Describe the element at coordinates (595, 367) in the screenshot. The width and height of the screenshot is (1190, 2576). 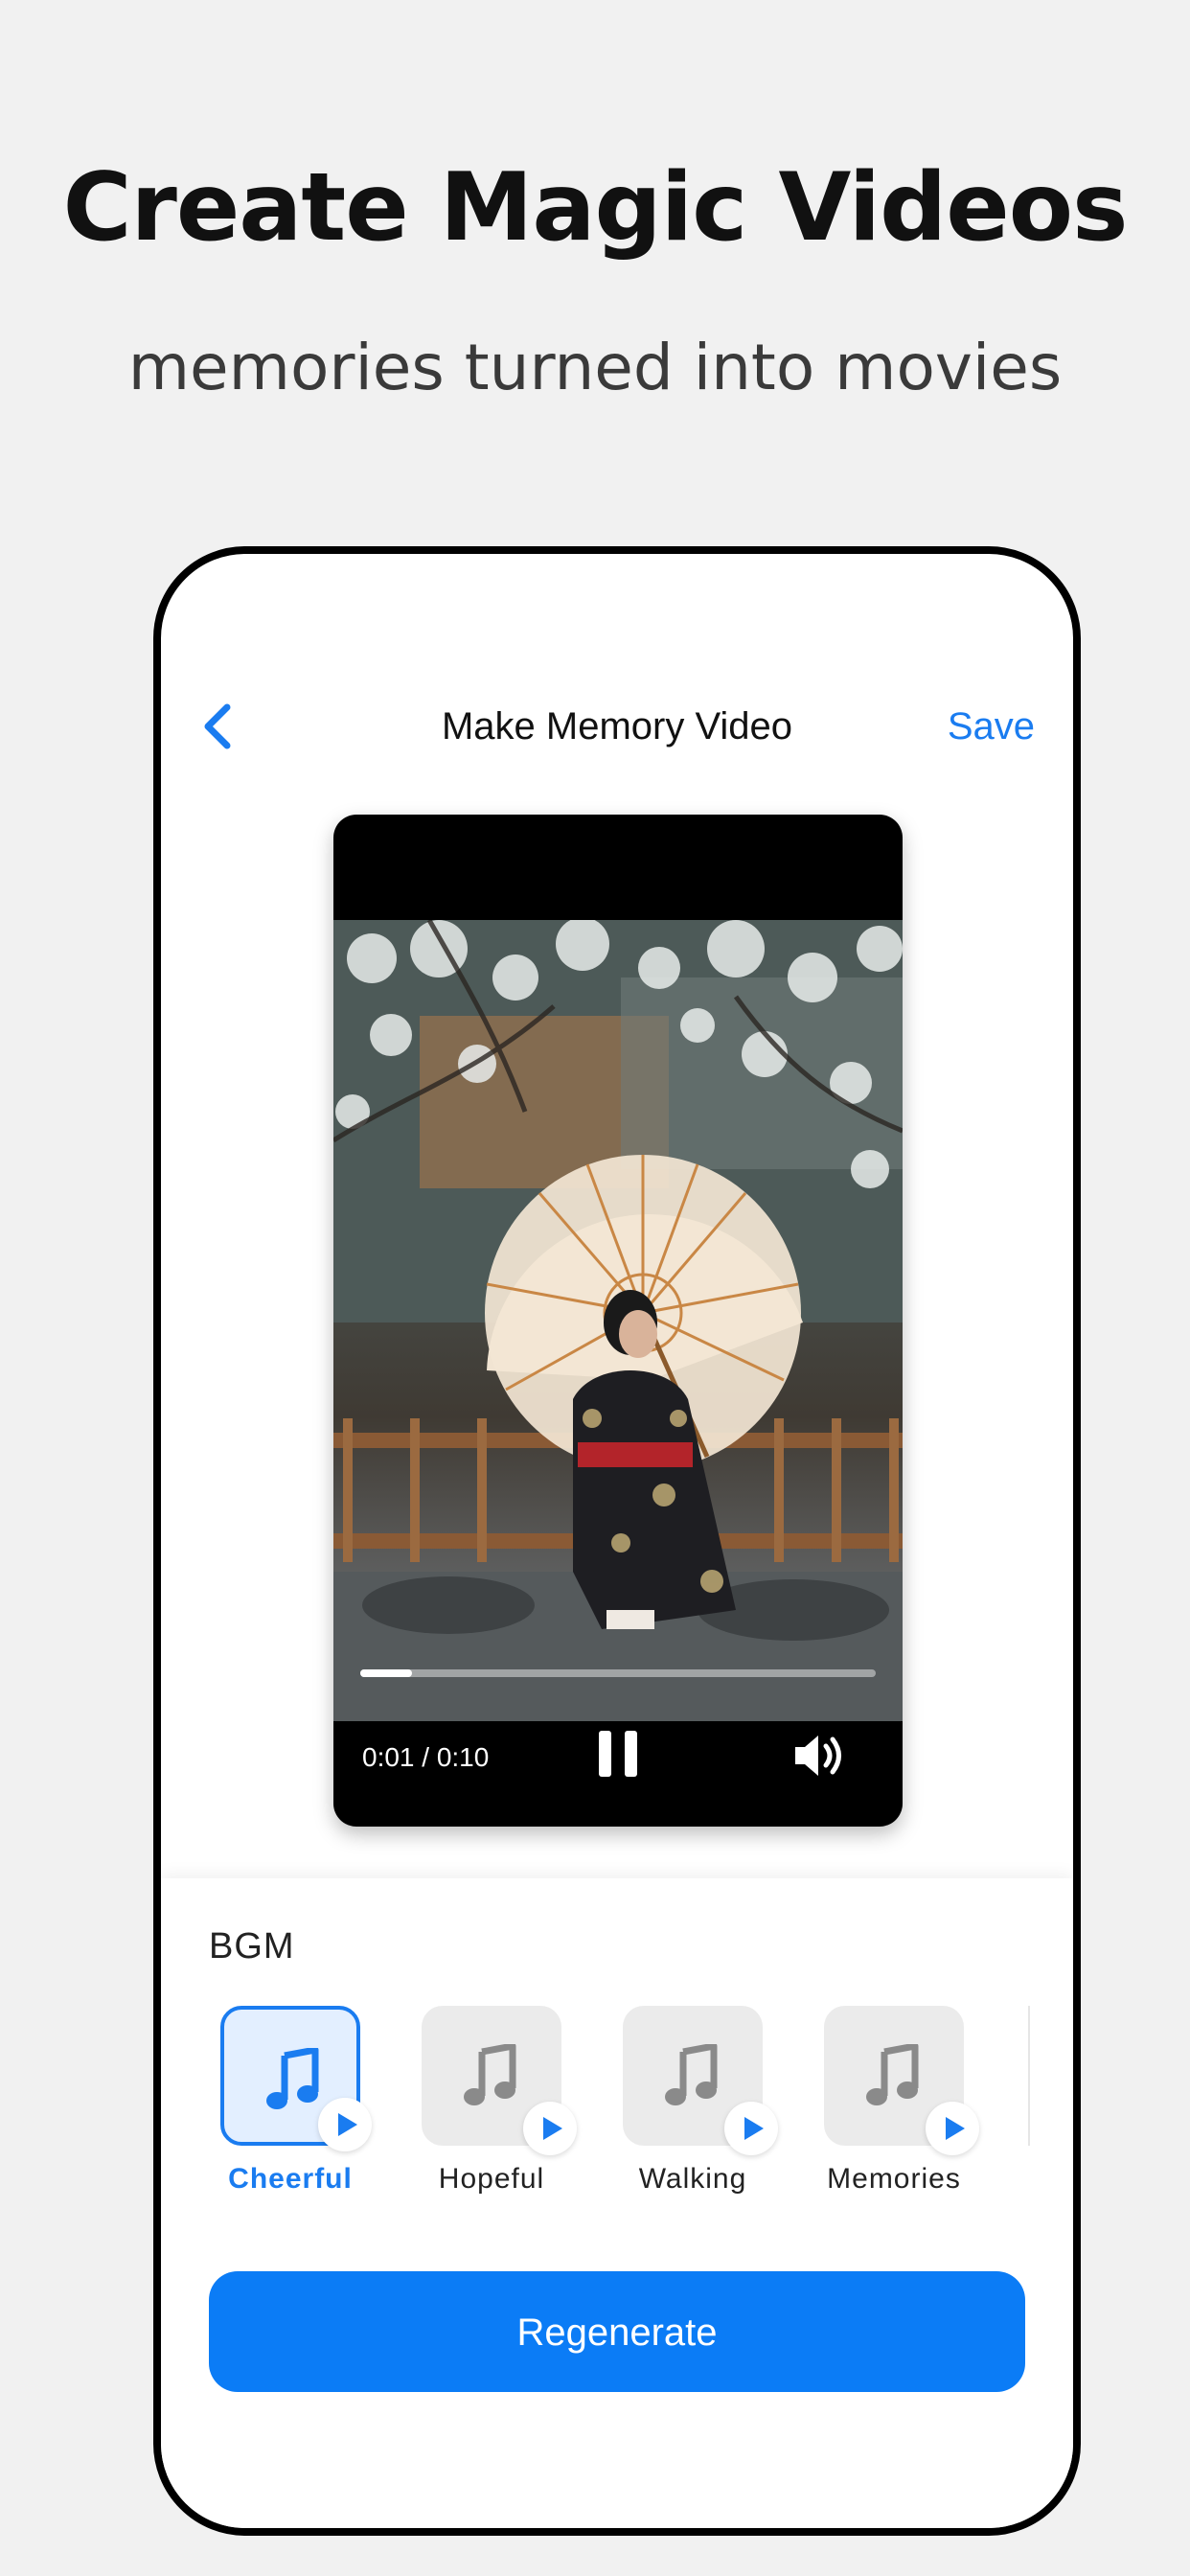
I see `marketing-subhead: memories turned into movies` at that location.